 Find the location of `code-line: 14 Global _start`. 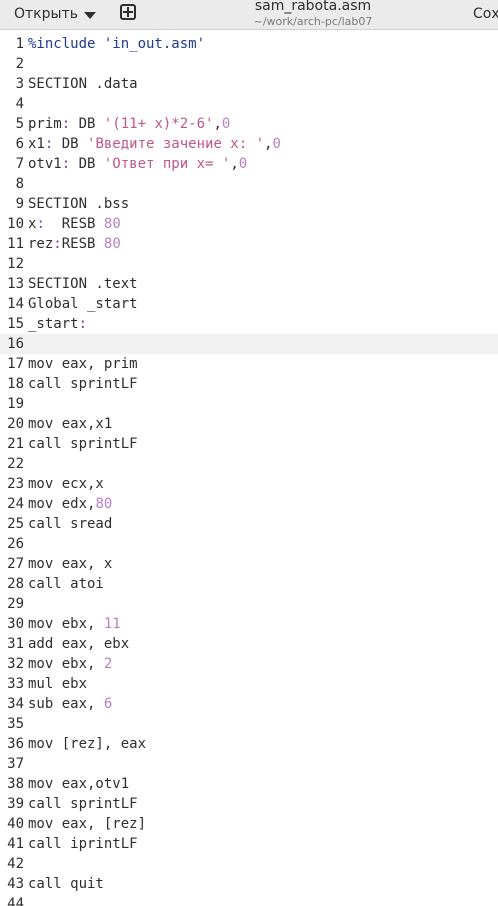

code-line: 14 Global _start is located at coordinates (249, 304).